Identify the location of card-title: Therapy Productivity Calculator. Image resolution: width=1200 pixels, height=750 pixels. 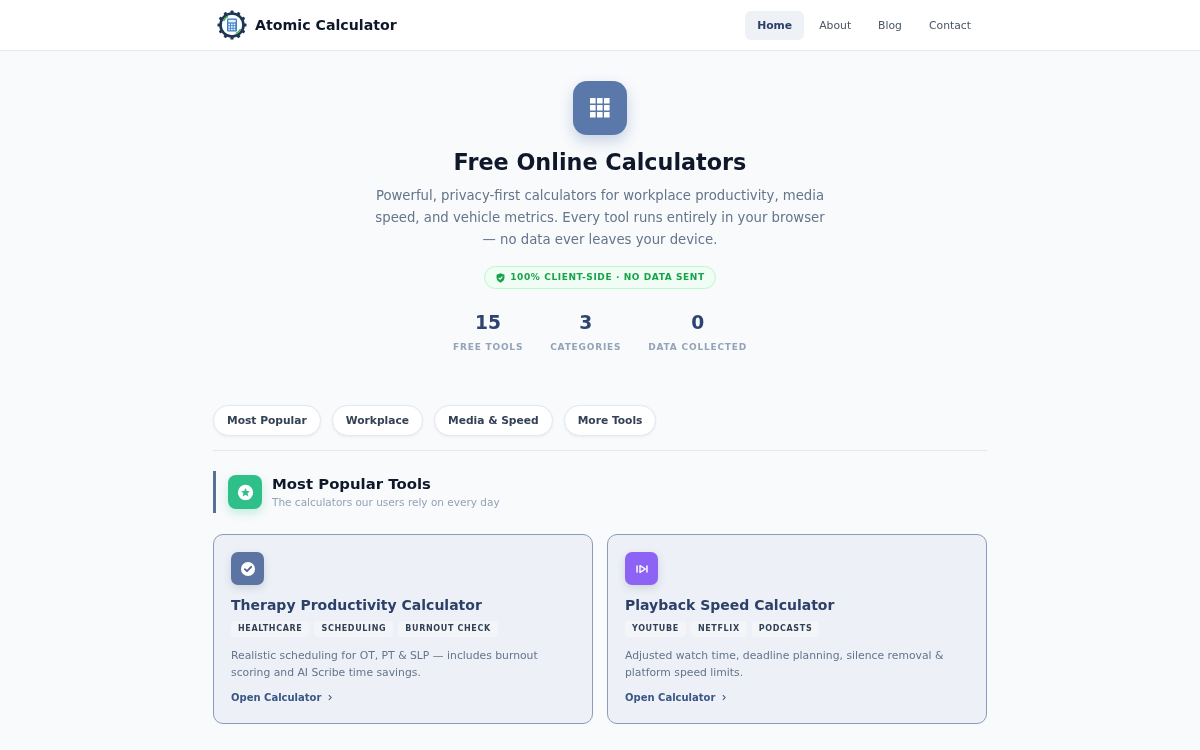
(356, 605).